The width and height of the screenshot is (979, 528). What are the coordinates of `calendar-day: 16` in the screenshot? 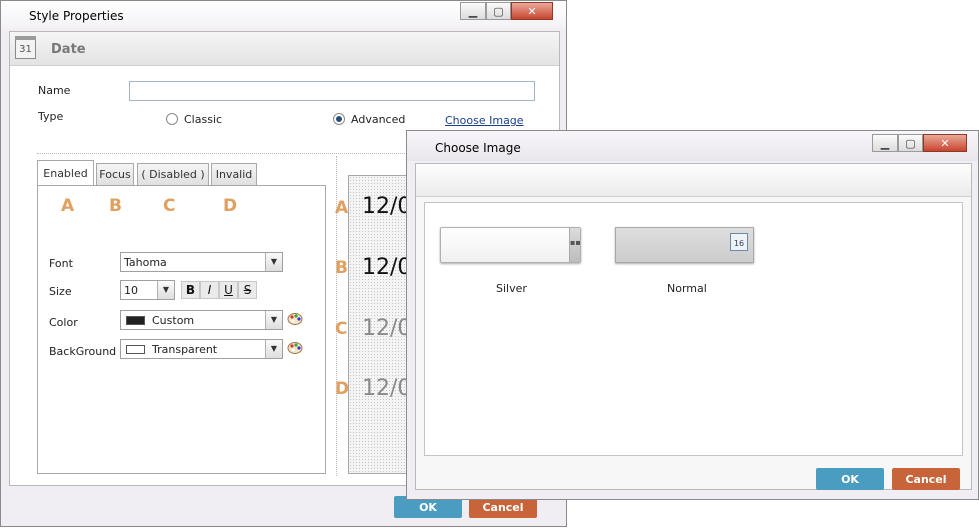 It's located at (739, 243).